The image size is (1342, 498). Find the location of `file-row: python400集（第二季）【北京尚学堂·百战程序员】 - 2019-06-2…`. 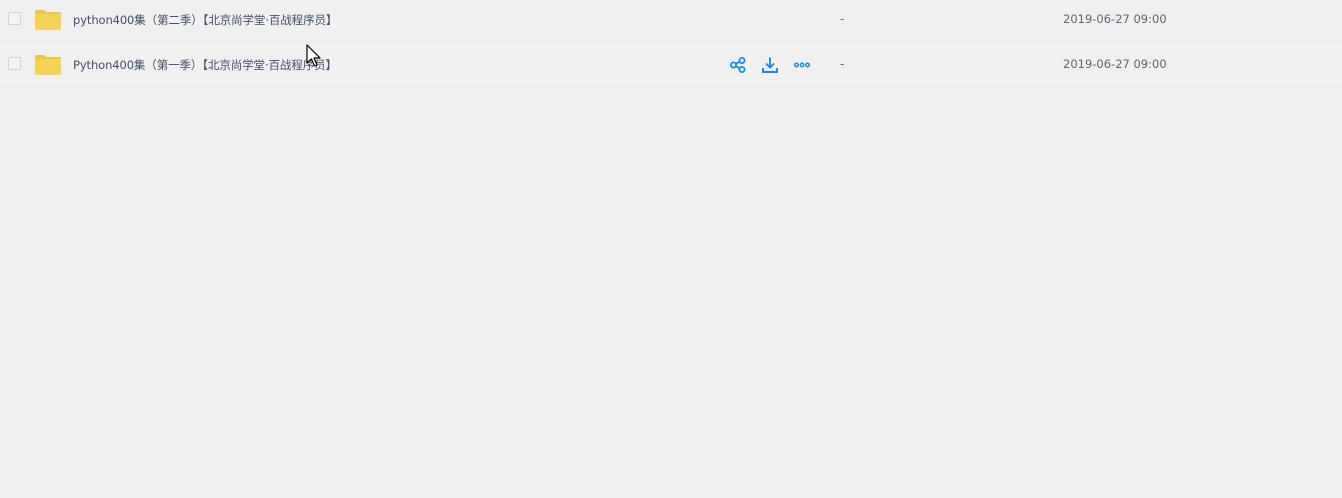

file-row: python400集（第二季）【北京尚学堂·百战程序员】 - 2019-06-2… is located at coordinates (671, 21).